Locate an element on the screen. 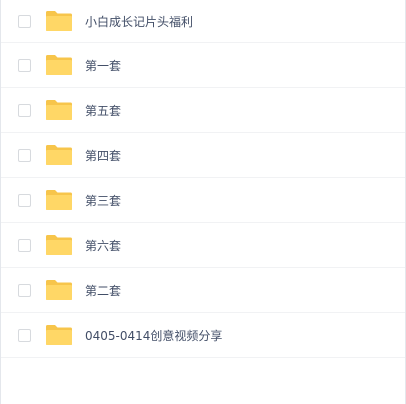 The width and height of the screenshot is (406, 404). file-name: 第五套 is located at coordinates (103, 110).